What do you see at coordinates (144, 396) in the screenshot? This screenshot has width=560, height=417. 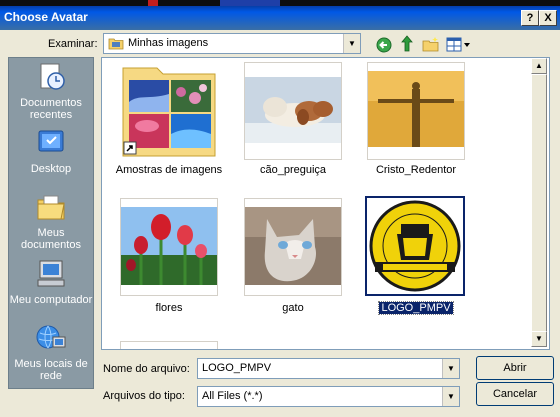 I see `filetype-label: Arquivos do tipo:` at bounding box center [144, 396].